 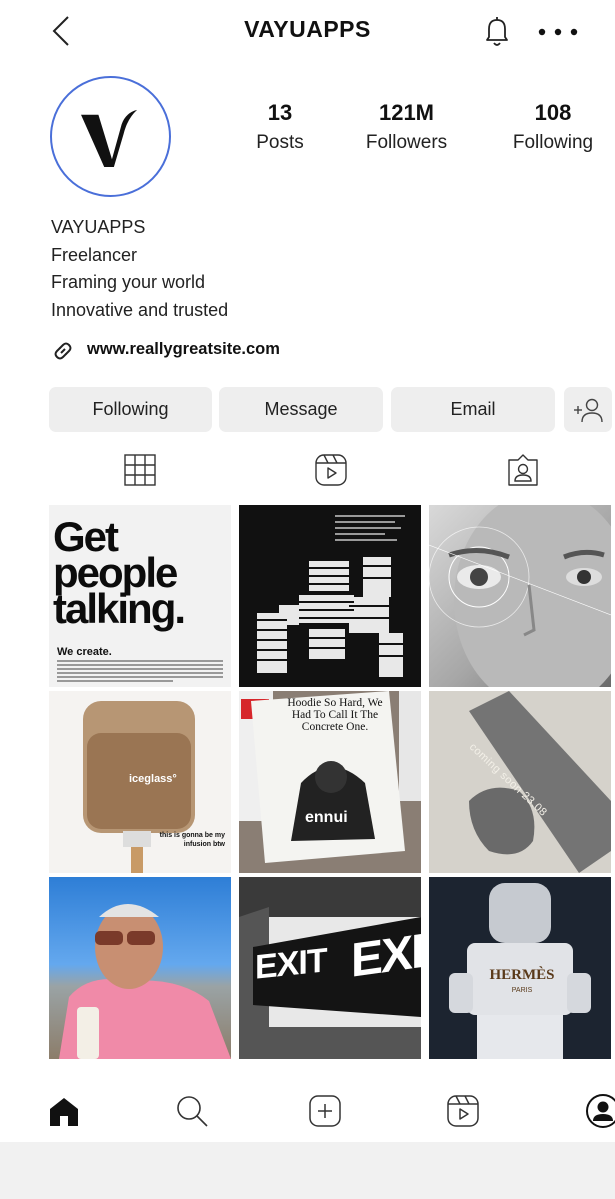 What do you see at coordinates (473, 409) in the screenshot?
I see `email-button: Email` at bounding box center [473, 409].